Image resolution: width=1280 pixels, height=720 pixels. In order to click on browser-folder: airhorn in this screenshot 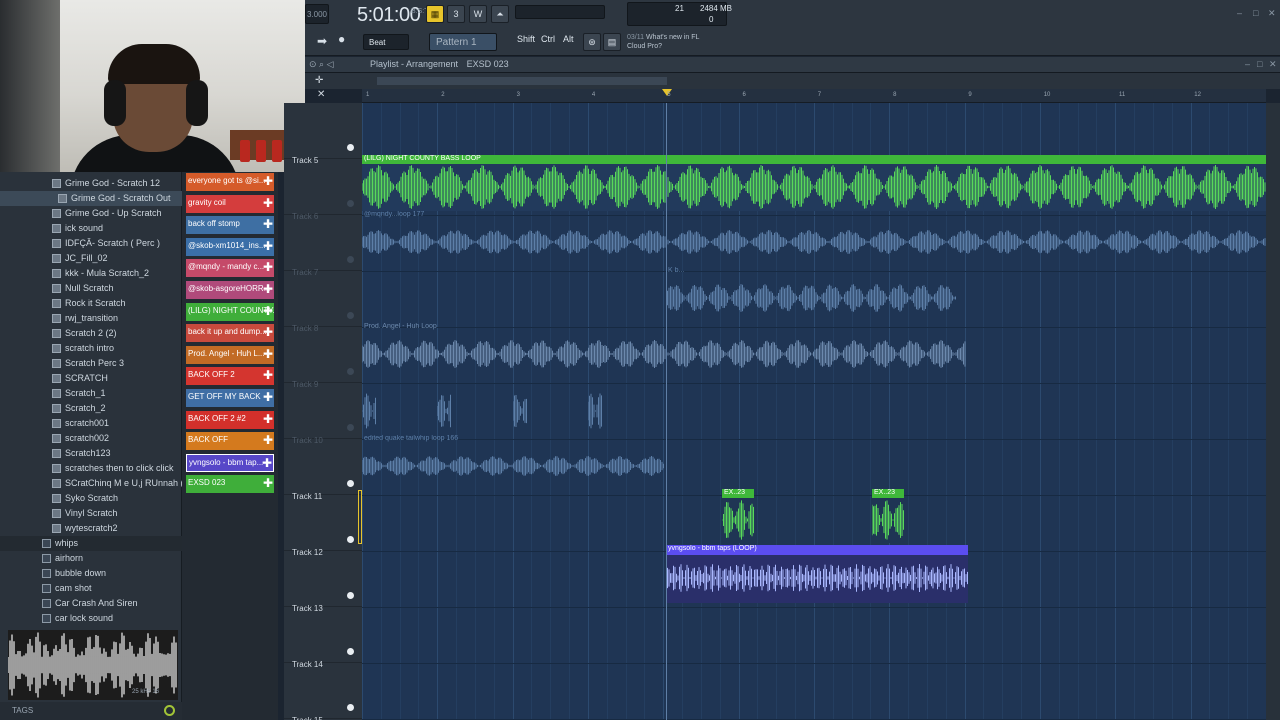, I will do `click(91, 558)`.